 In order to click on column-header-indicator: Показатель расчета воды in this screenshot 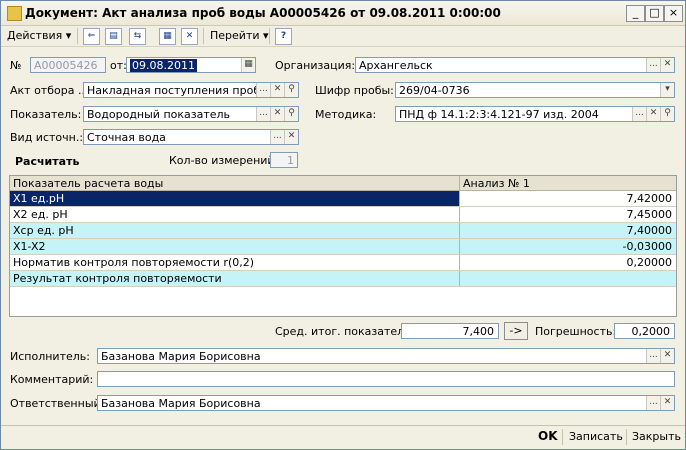, I will do `click(88, 183)`.